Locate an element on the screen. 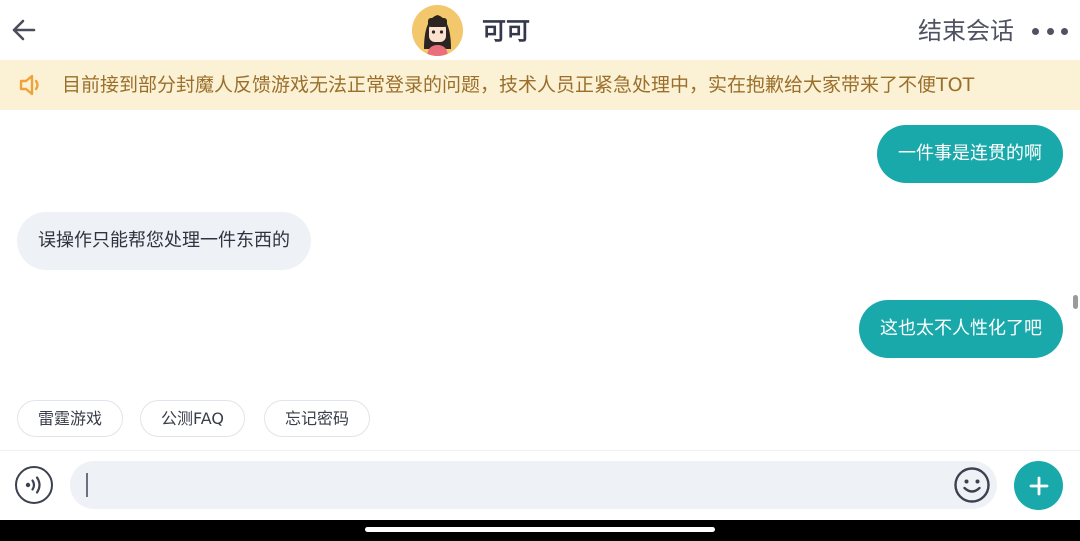  more-button is located at coordinates (1050, 31).